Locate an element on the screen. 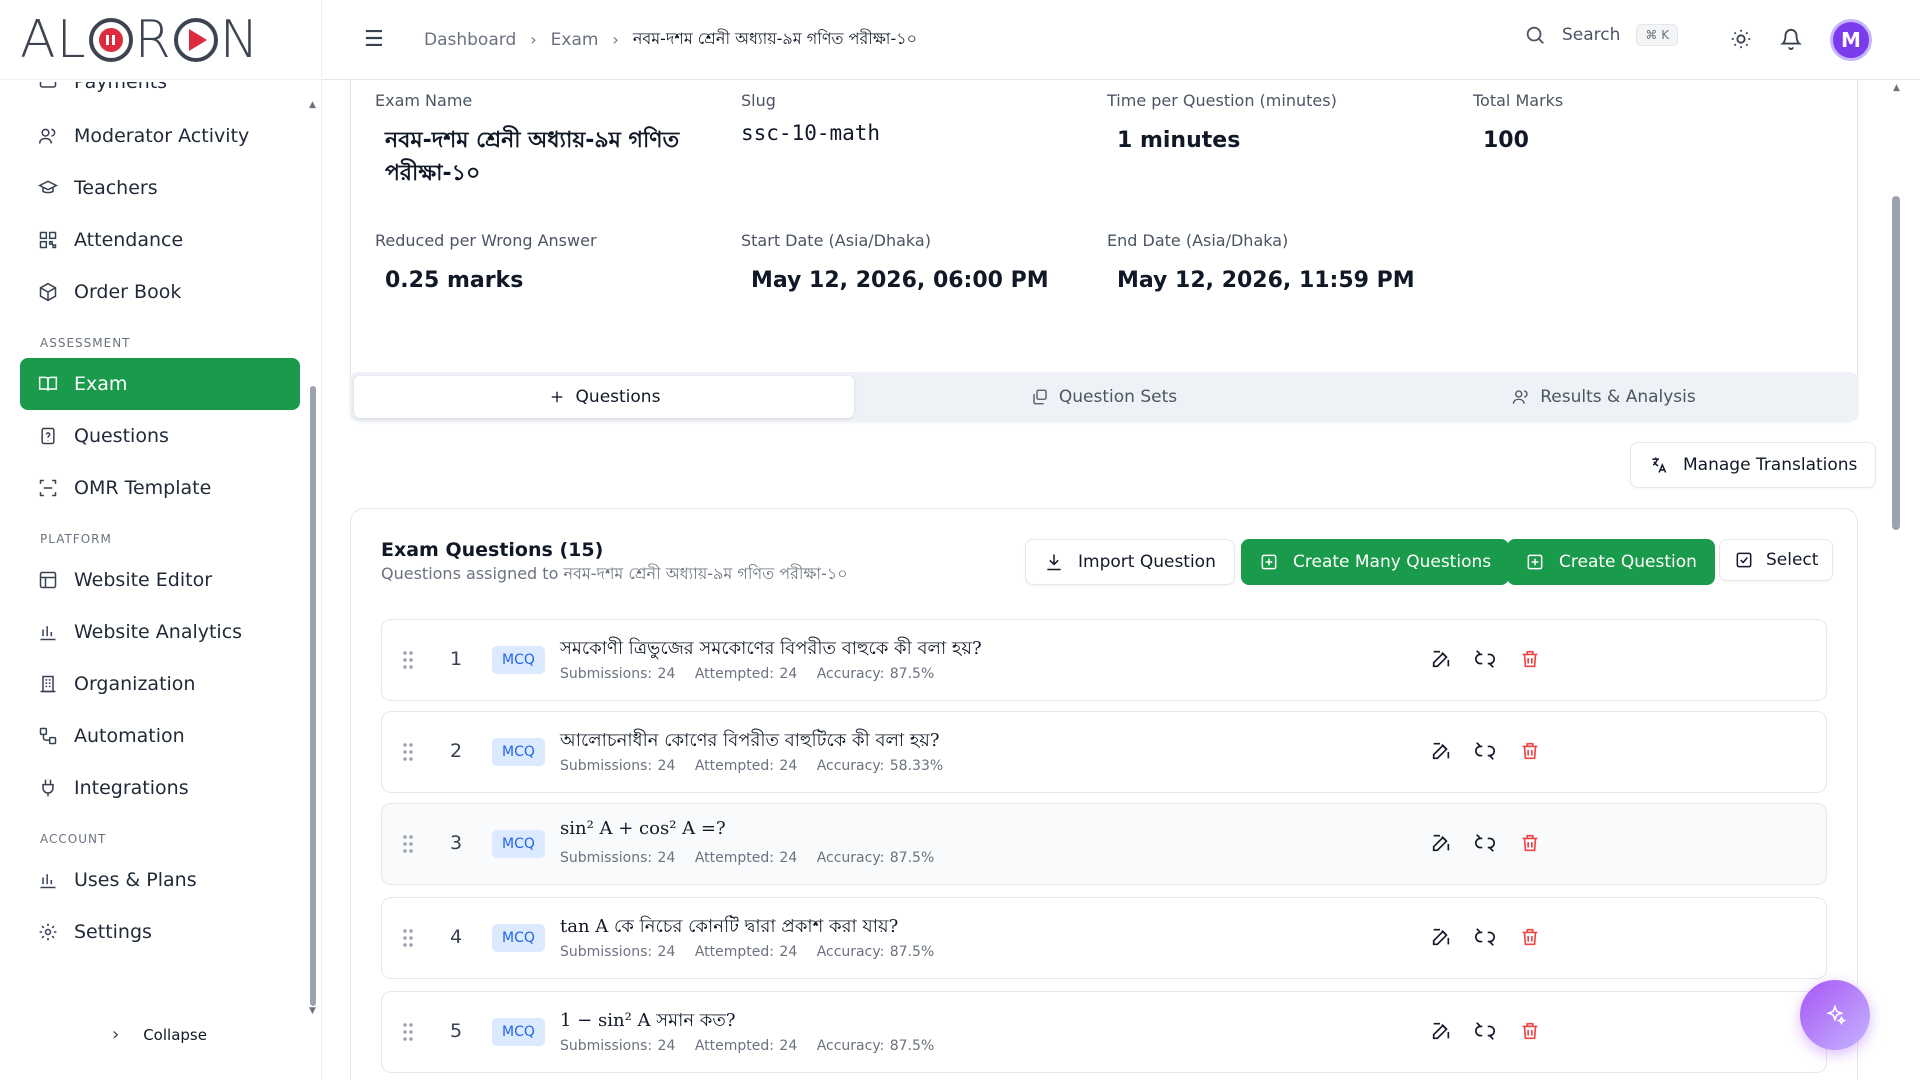 The width and height of the screenshot is (1920, 1080). select-button: Select is located at coordinates (1776, 560).